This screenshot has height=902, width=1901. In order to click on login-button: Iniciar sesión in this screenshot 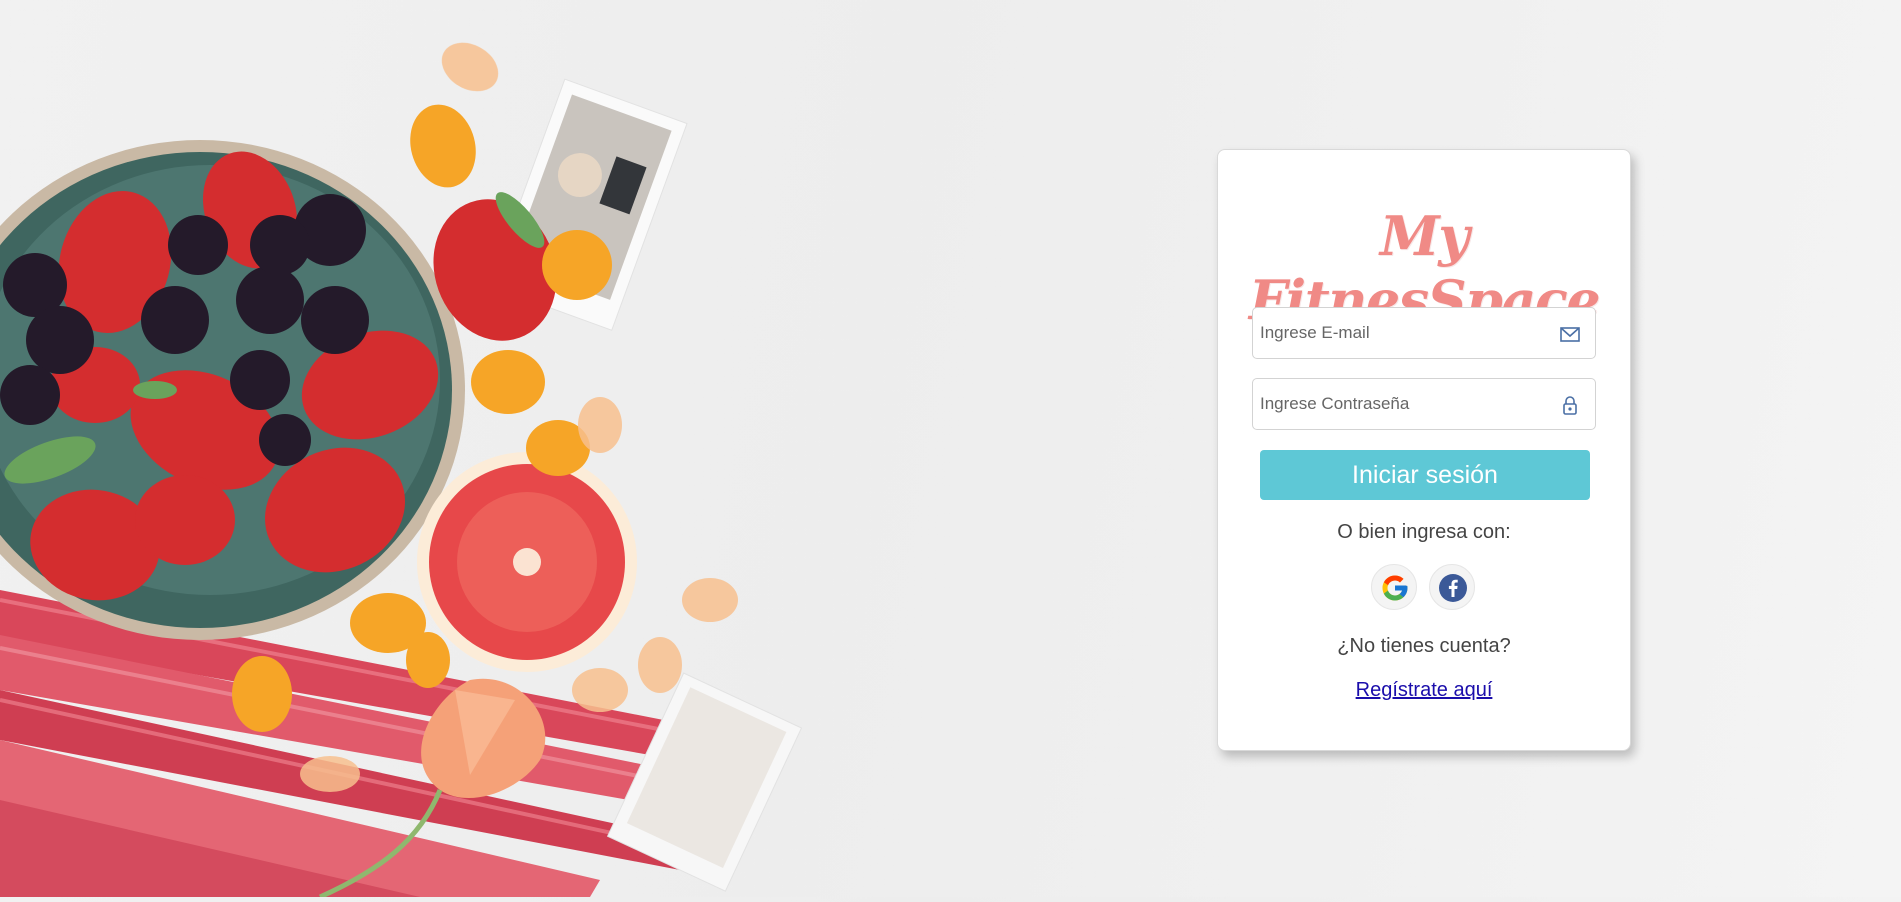, I will do `click(1425, 475)`.